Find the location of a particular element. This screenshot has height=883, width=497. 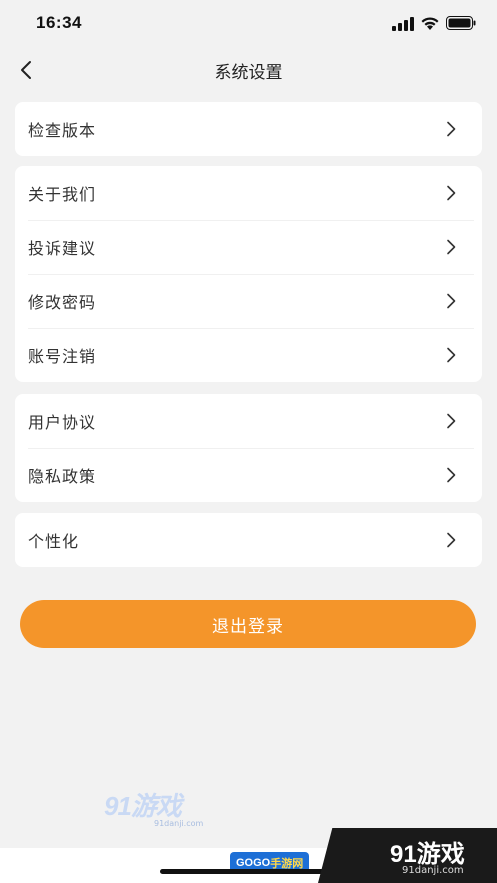

corner-badge-brand: 91游戏 is located at coordinates (427, 854).